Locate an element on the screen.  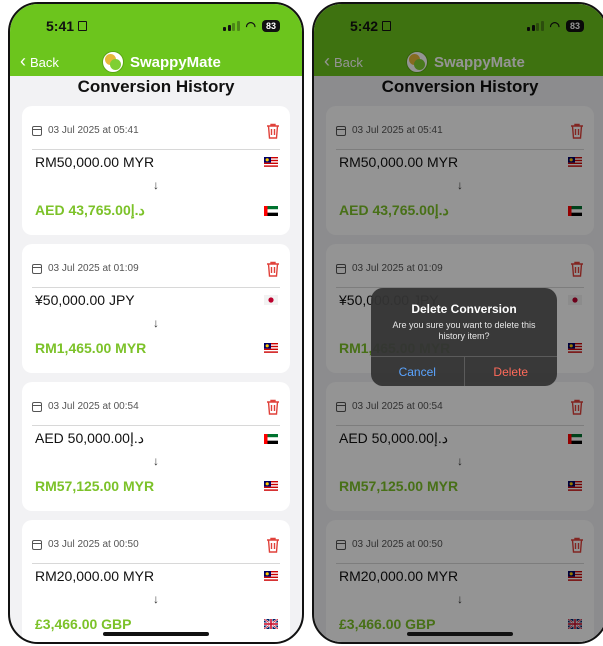
app-logo-icon is located at coordinates (113, 62).